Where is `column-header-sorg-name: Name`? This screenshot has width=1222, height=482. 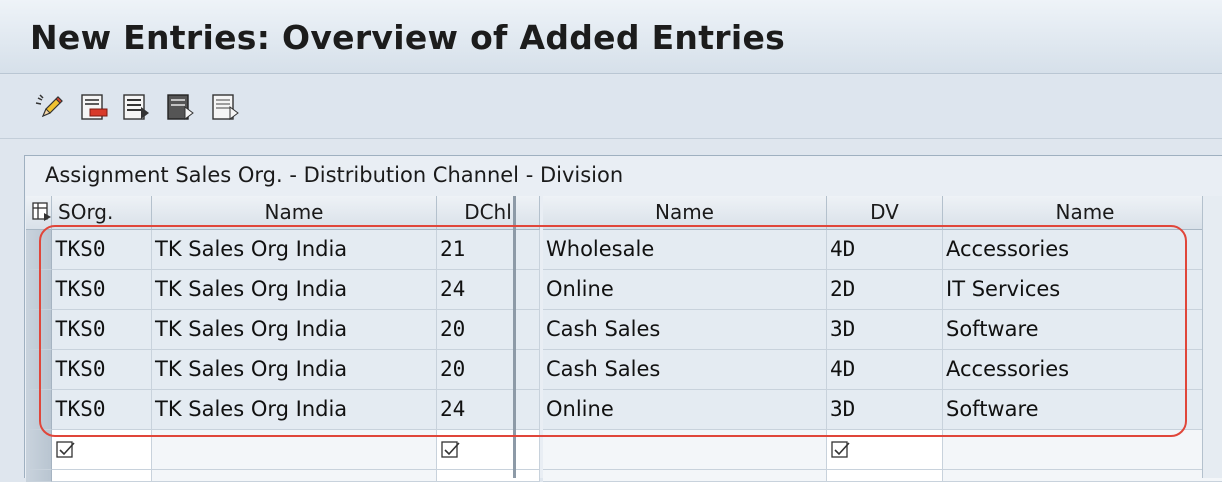 column-header-sorg-name: Name is located at coordinates (294, 213).